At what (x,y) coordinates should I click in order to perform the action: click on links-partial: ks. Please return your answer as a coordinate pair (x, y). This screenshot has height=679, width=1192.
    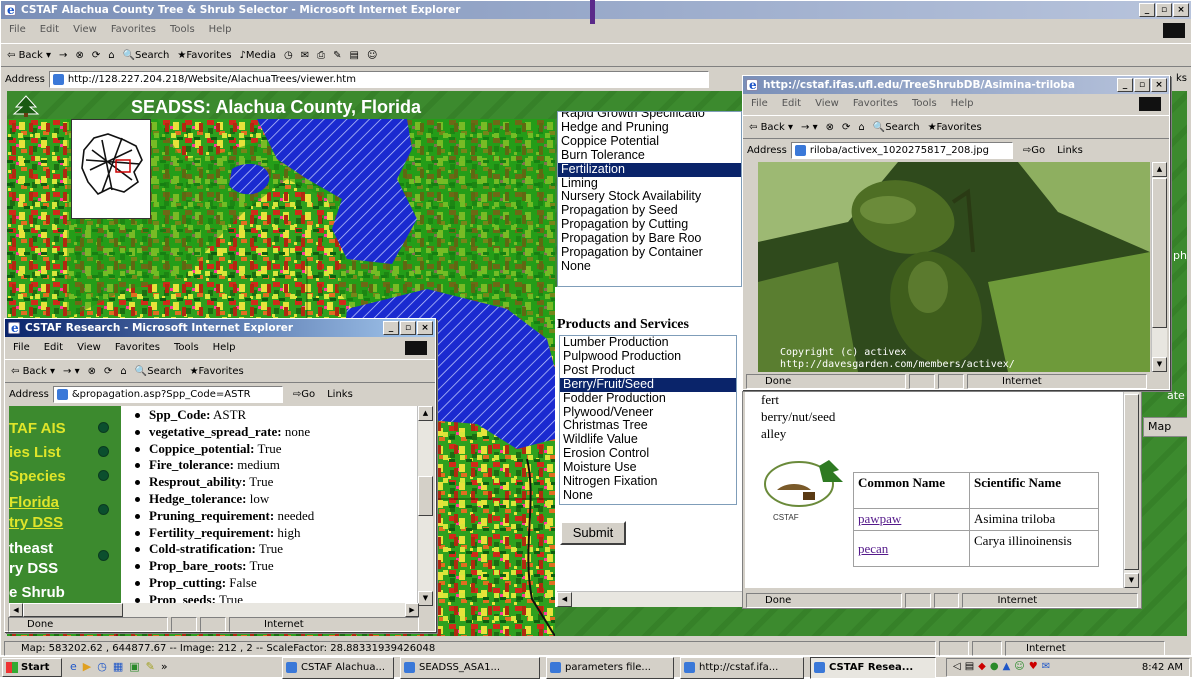
    Looking at the image, I should click on (1181, 78).